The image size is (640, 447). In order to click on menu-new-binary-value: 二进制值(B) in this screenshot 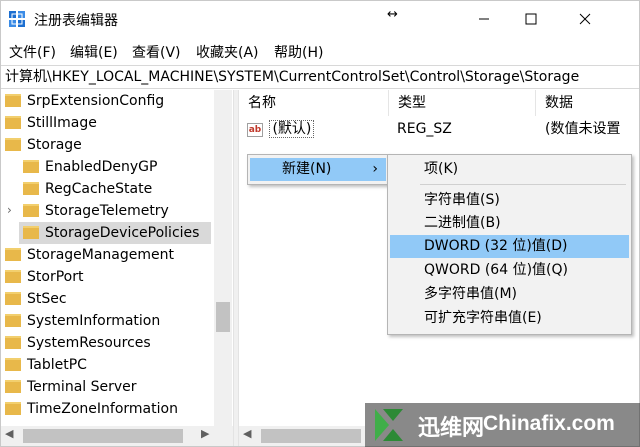, I will do `click(509, 223)`.